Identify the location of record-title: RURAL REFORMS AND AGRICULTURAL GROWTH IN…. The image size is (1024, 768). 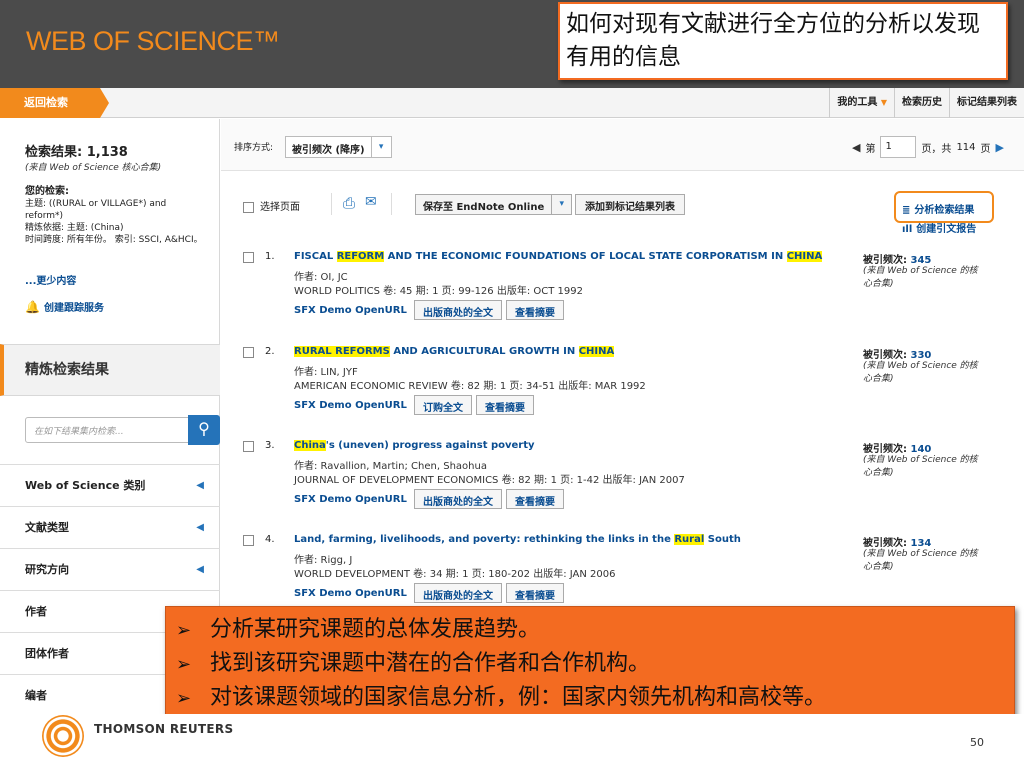
(564, 351).